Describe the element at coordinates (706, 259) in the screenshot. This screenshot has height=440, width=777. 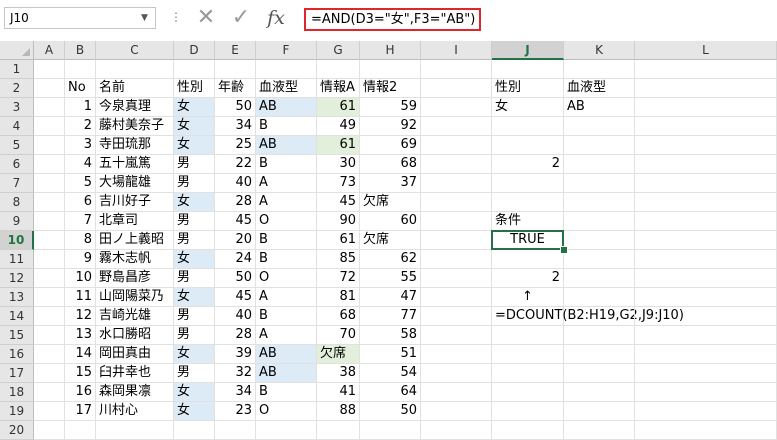
I see `cell-l11` at that location.